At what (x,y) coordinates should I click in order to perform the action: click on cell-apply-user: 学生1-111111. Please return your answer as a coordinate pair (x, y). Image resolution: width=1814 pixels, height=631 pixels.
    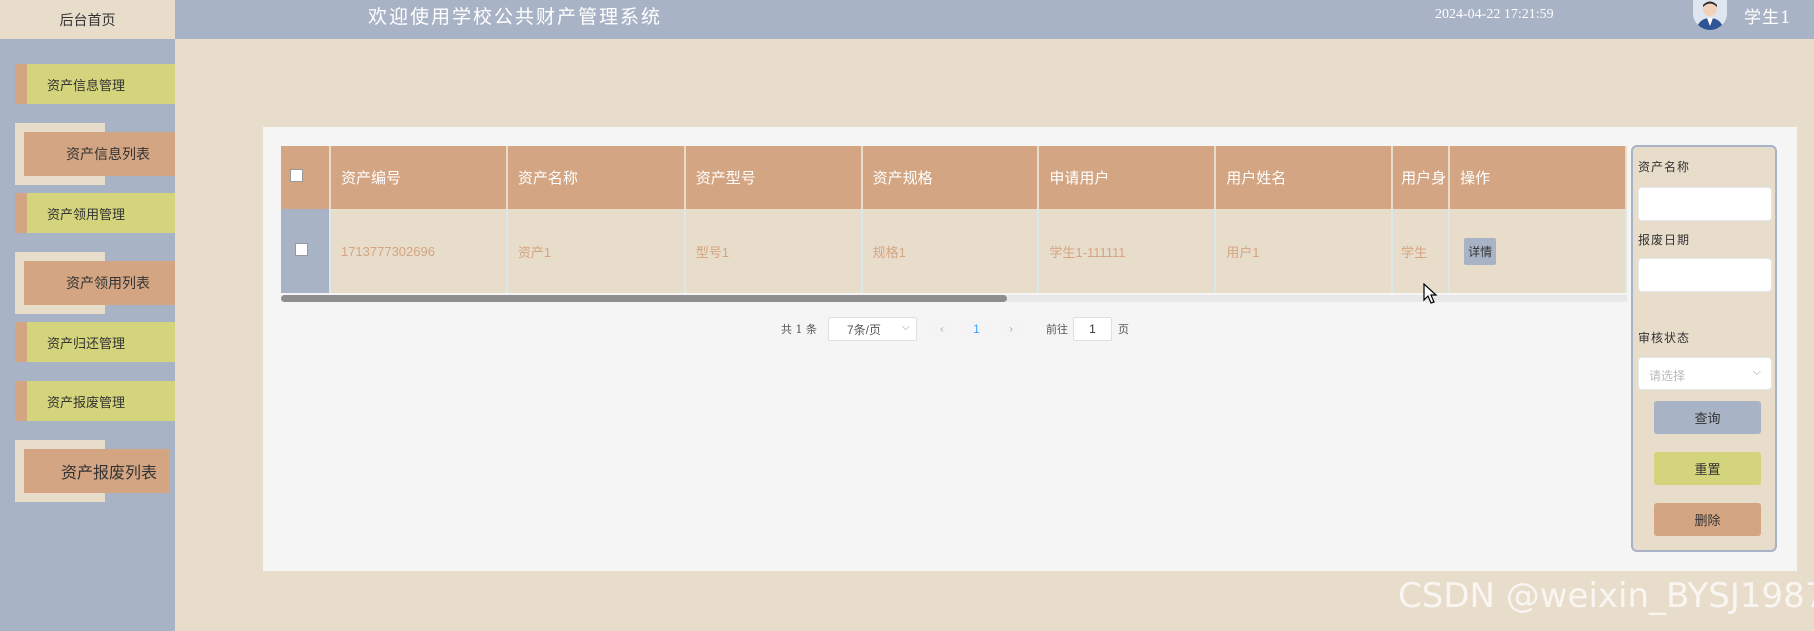
    Looking at the image, I should click on (1127, 251).